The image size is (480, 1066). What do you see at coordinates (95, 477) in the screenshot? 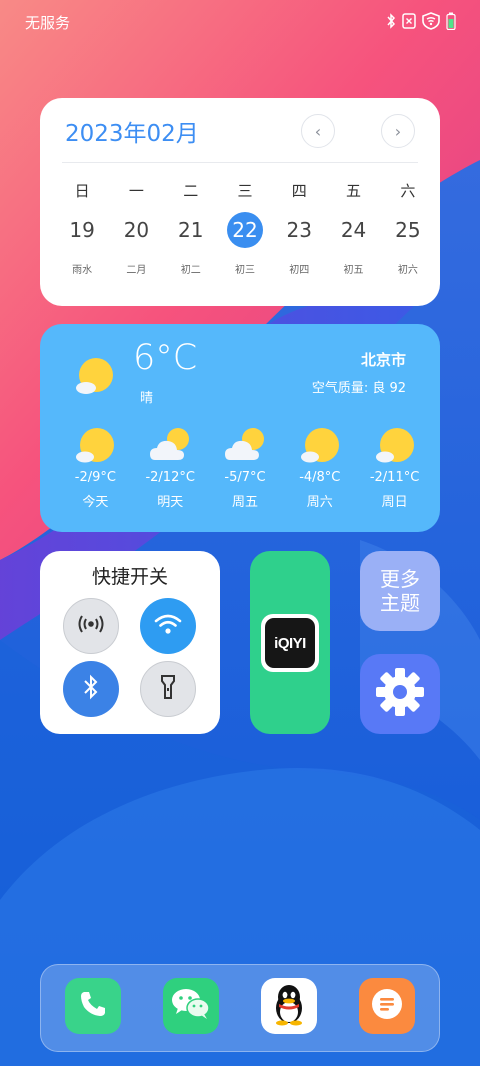
I see `forecast-temp-range: -2/9°C` at bounding box center [95, 477].